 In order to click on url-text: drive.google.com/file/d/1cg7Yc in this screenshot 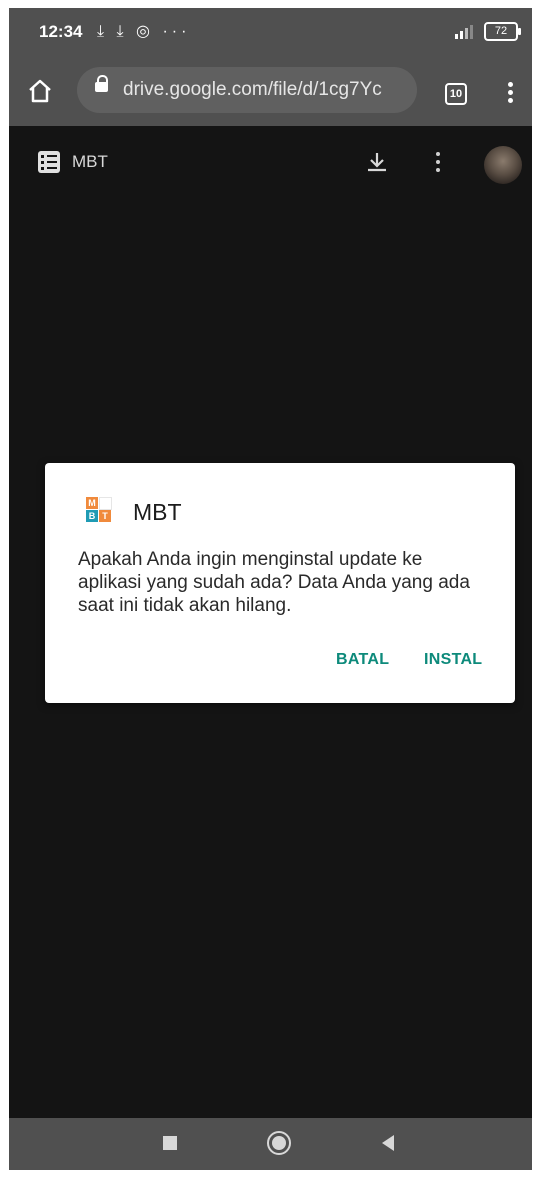, I will do `click(252, 89)`.